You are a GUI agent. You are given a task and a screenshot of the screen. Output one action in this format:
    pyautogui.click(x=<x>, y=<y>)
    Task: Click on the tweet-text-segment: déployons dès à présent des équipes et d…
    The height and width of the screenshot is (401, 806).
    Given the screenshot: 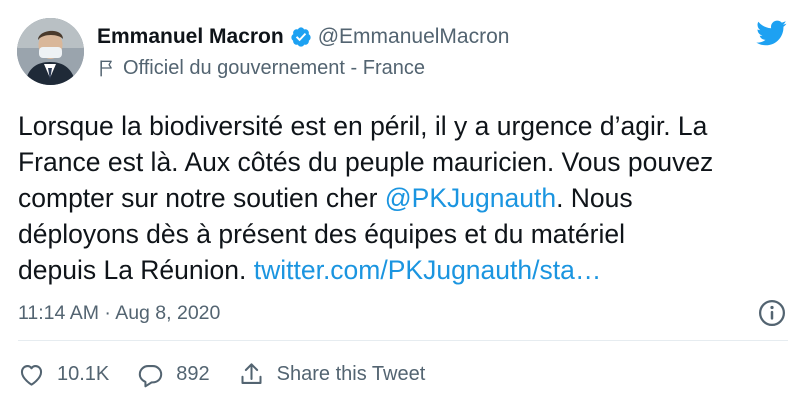 What is the action you would take?
    pyautogui.click(x=321, y=234)
    